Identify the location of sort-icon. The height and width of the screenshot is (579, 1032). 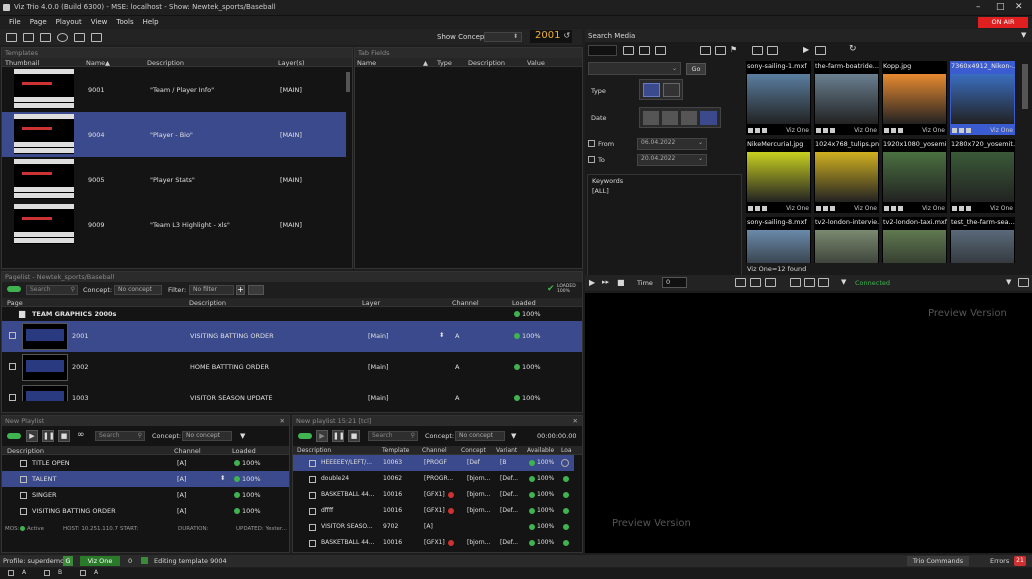
(45, 37).